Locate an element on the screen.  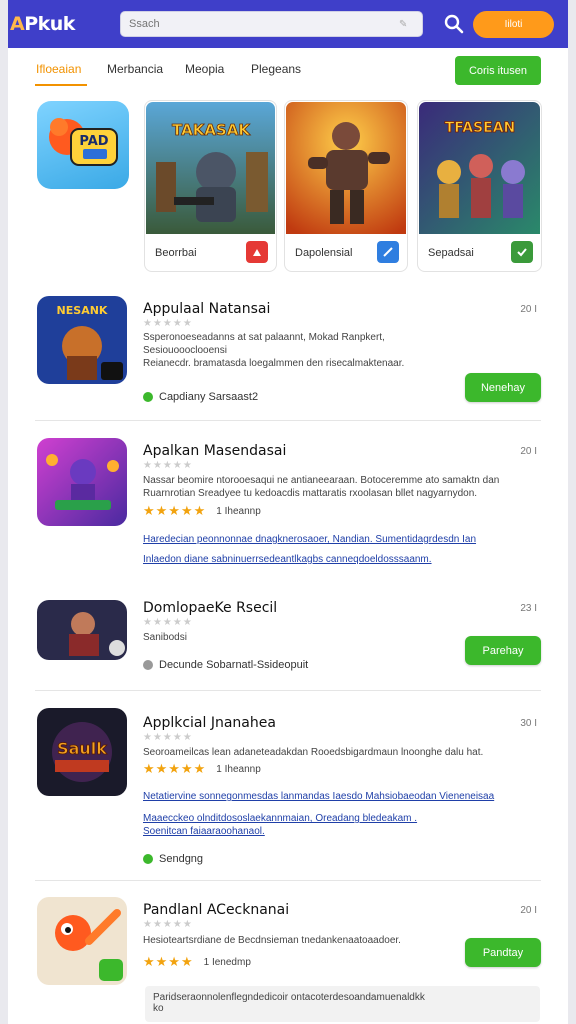
tab-merbancia: Merbancia is located at coordinates (135, 69).